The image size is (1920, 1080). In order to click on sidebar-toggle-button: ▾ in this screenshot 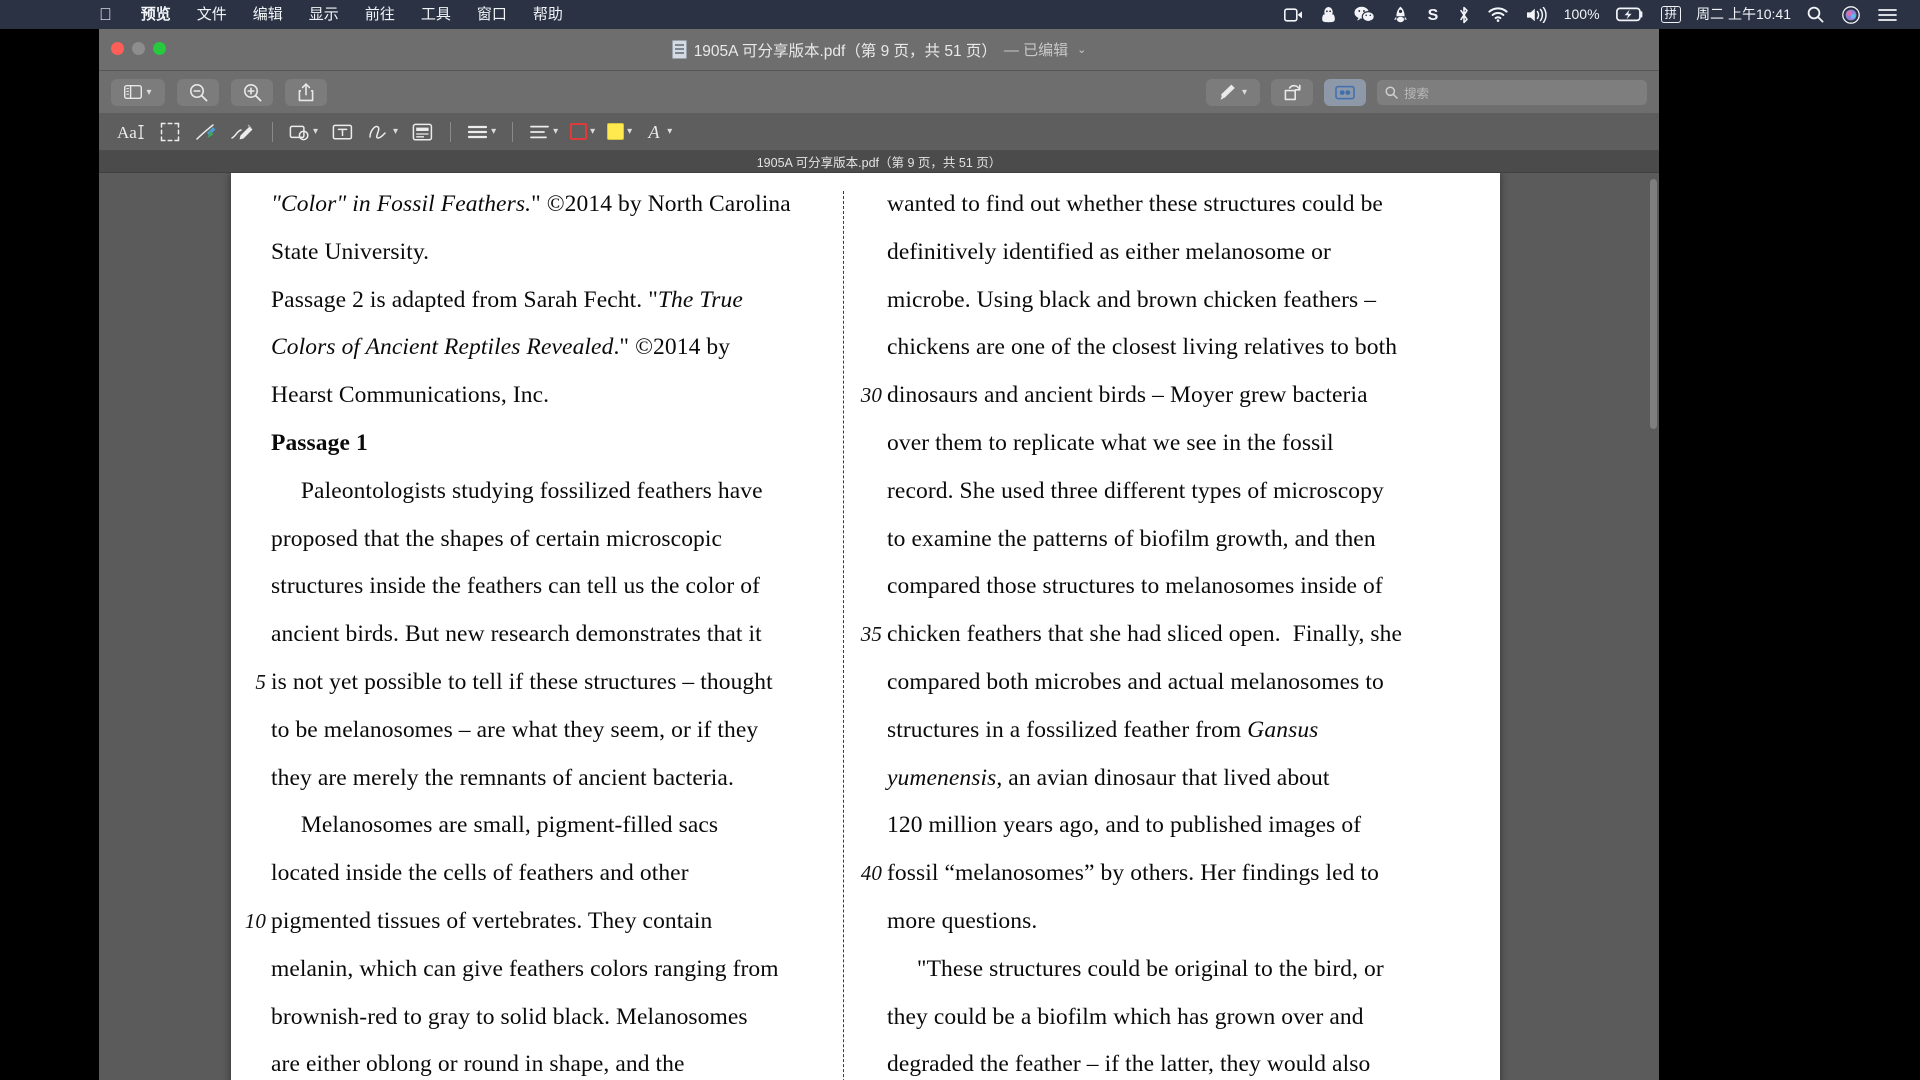, I will do `click(138, 92)`.